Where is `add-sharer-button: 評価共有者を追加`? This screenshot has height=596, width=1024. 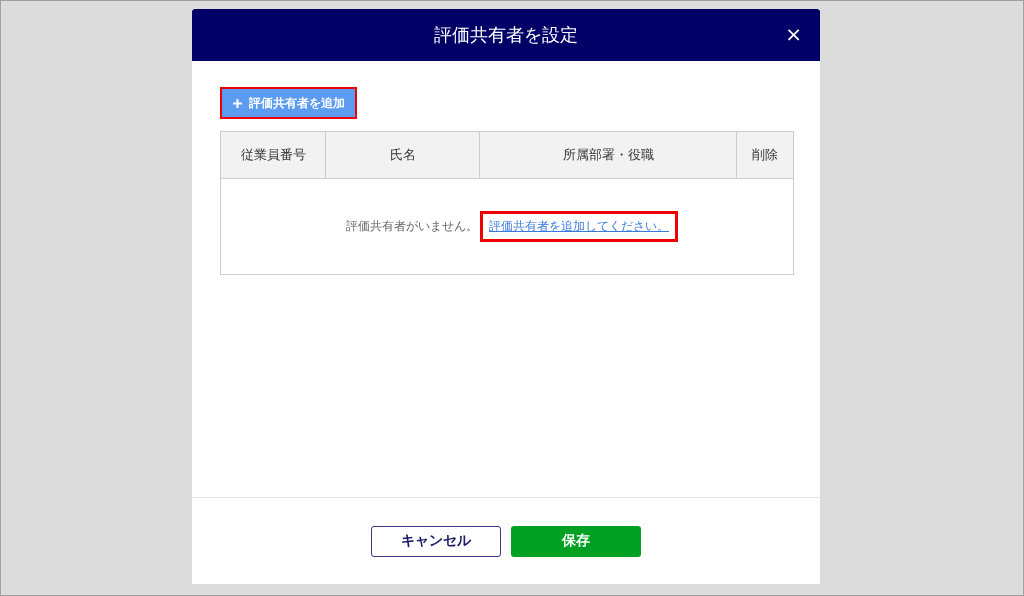 add-sharer-button: 評価共有者を追加 is located at coordinates (288, 103).